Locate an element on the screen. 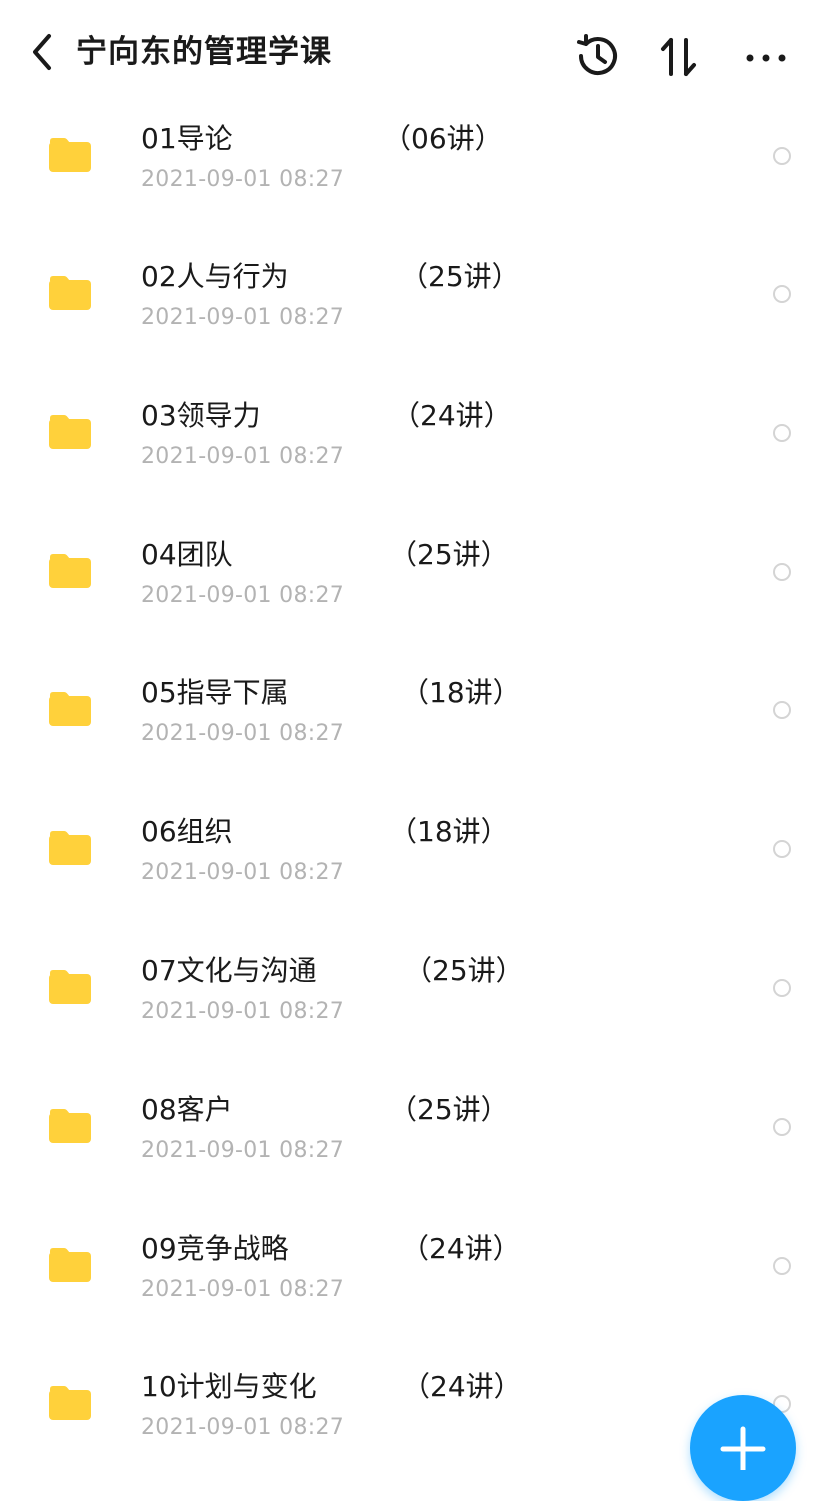  folder-row: 01导论 （06讲） 2021-09-01 08:27 is located at coordinates (414, 157).